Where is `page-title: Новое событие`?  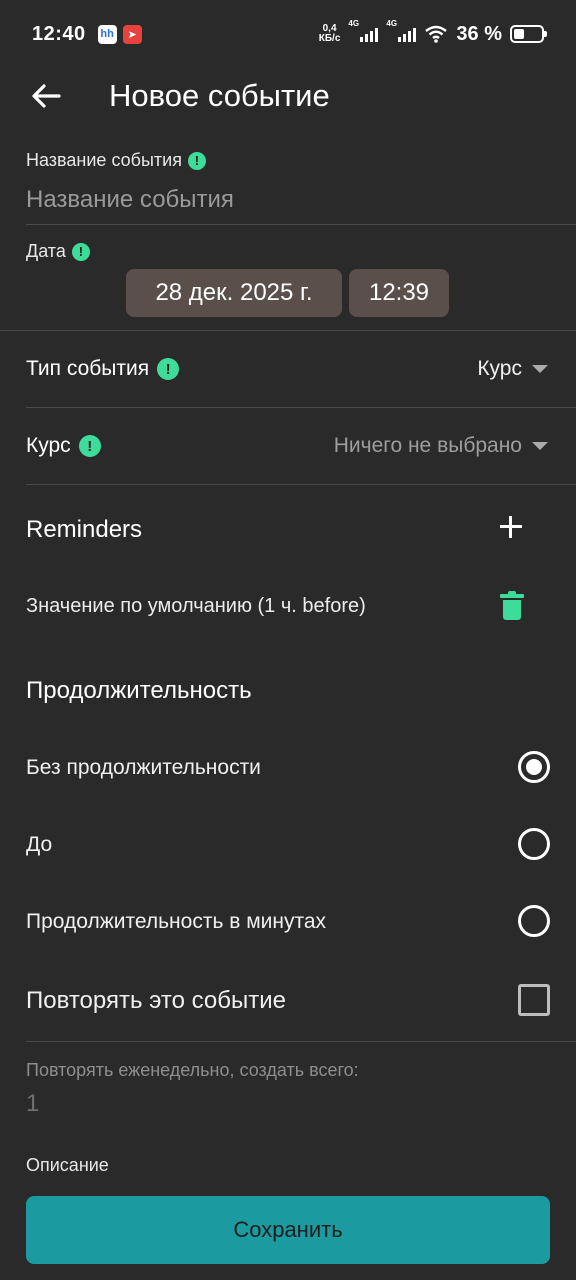 page-title: Новое событие is located at coordinates (219, 95).